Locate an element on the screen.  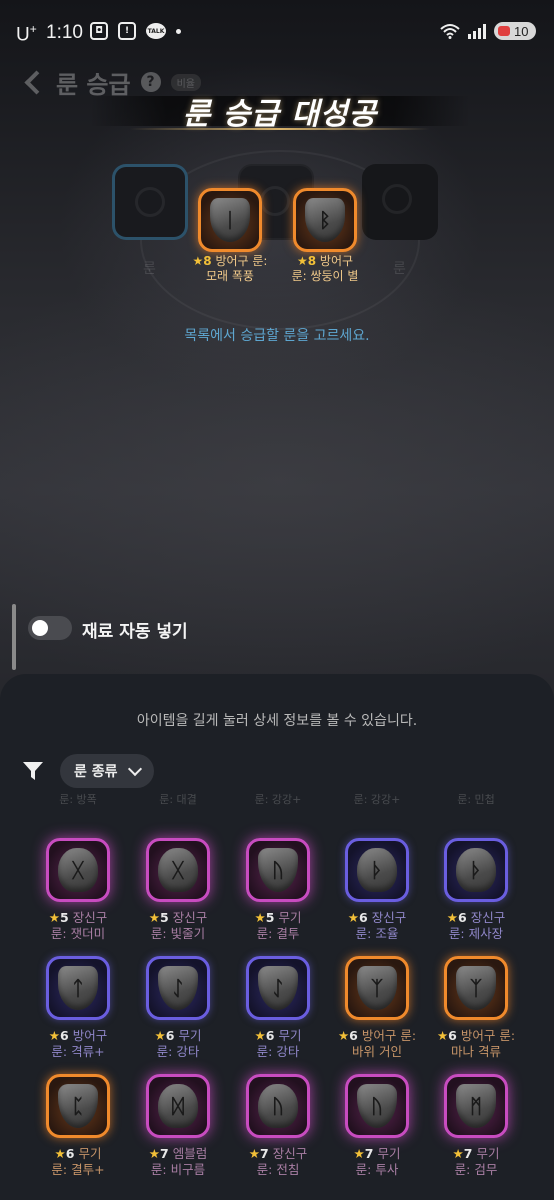
success-banner-text: 룬 승급 대성공 is located at coordinates (280, 114).